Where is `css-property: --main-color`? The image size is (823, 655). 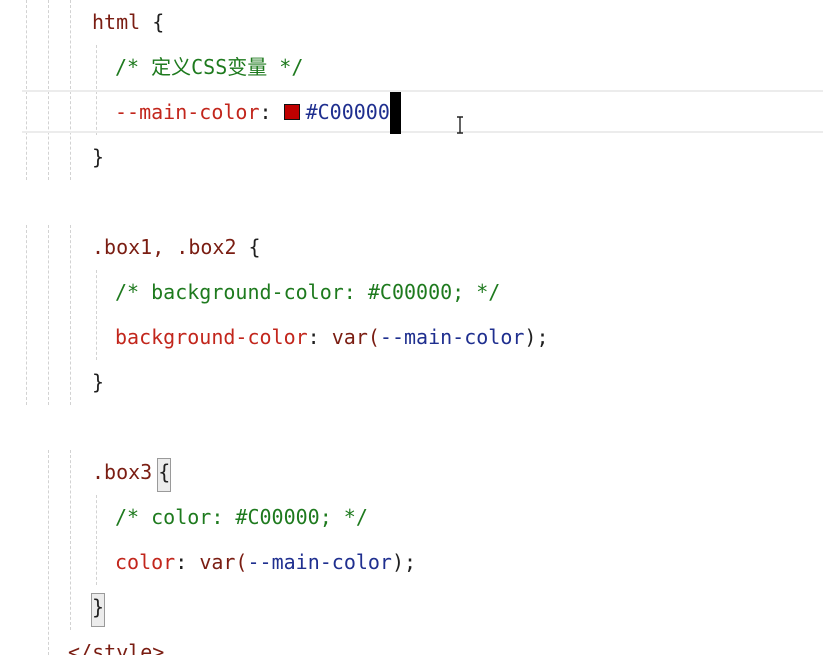
css-property: --main-color is located at coordinates (187, 112).